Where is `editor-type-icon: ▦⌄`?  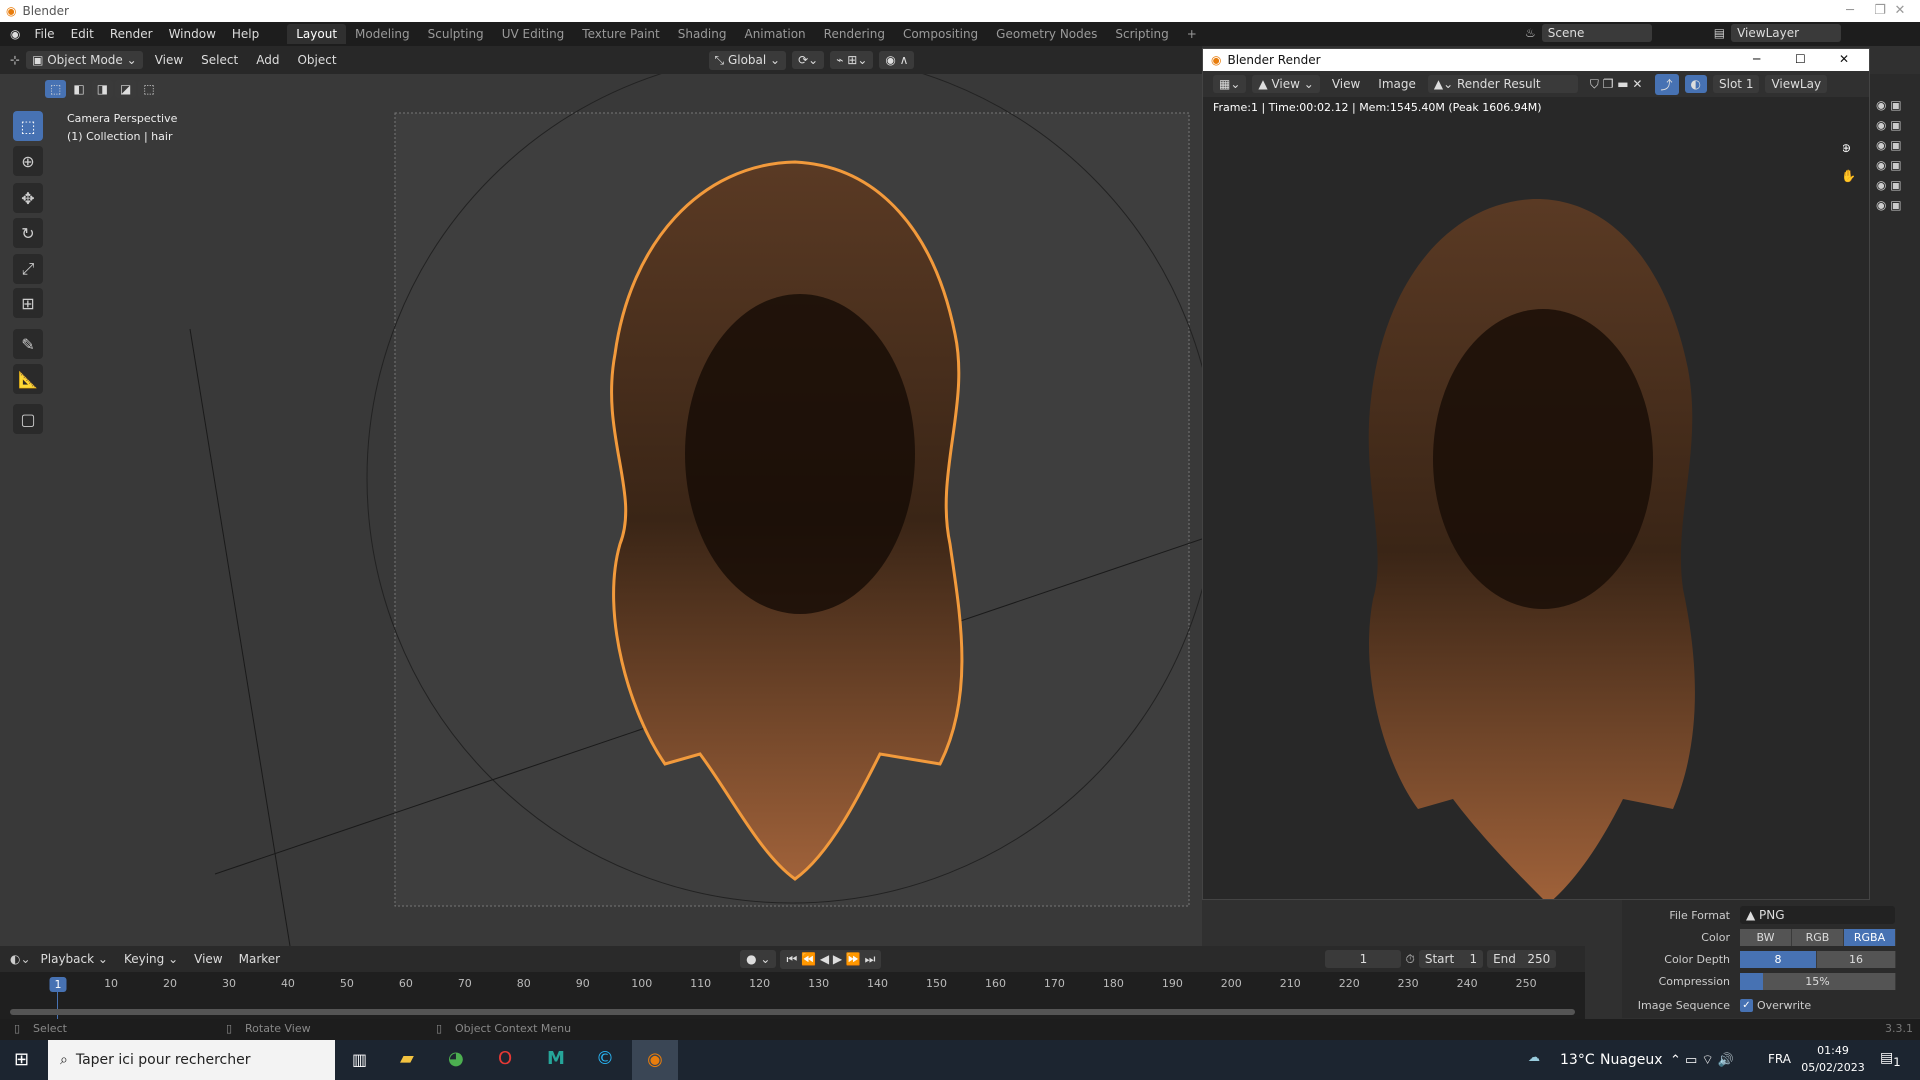
editor-type-icon: ▦⌄ is located at coordinates (1230, 84).